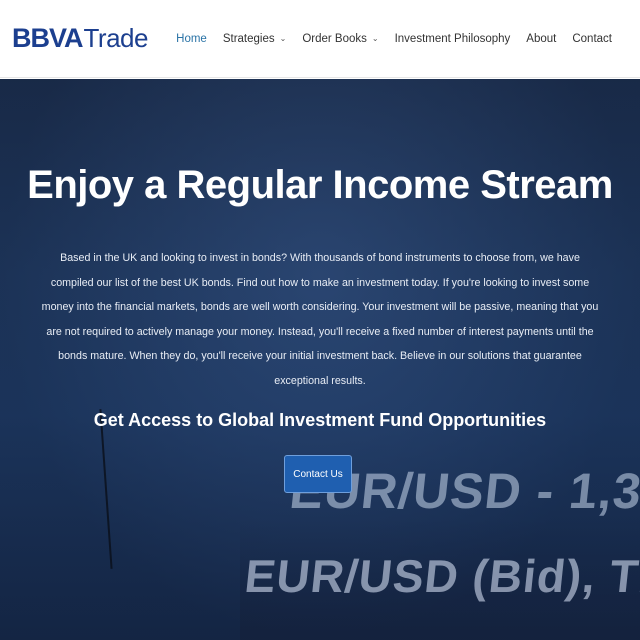 The height and width of the screenshot is (640, 640). Describe the element at coordinates (318, 474) in the screenshot. I see `contact-us-button: Contact Us` at that location.